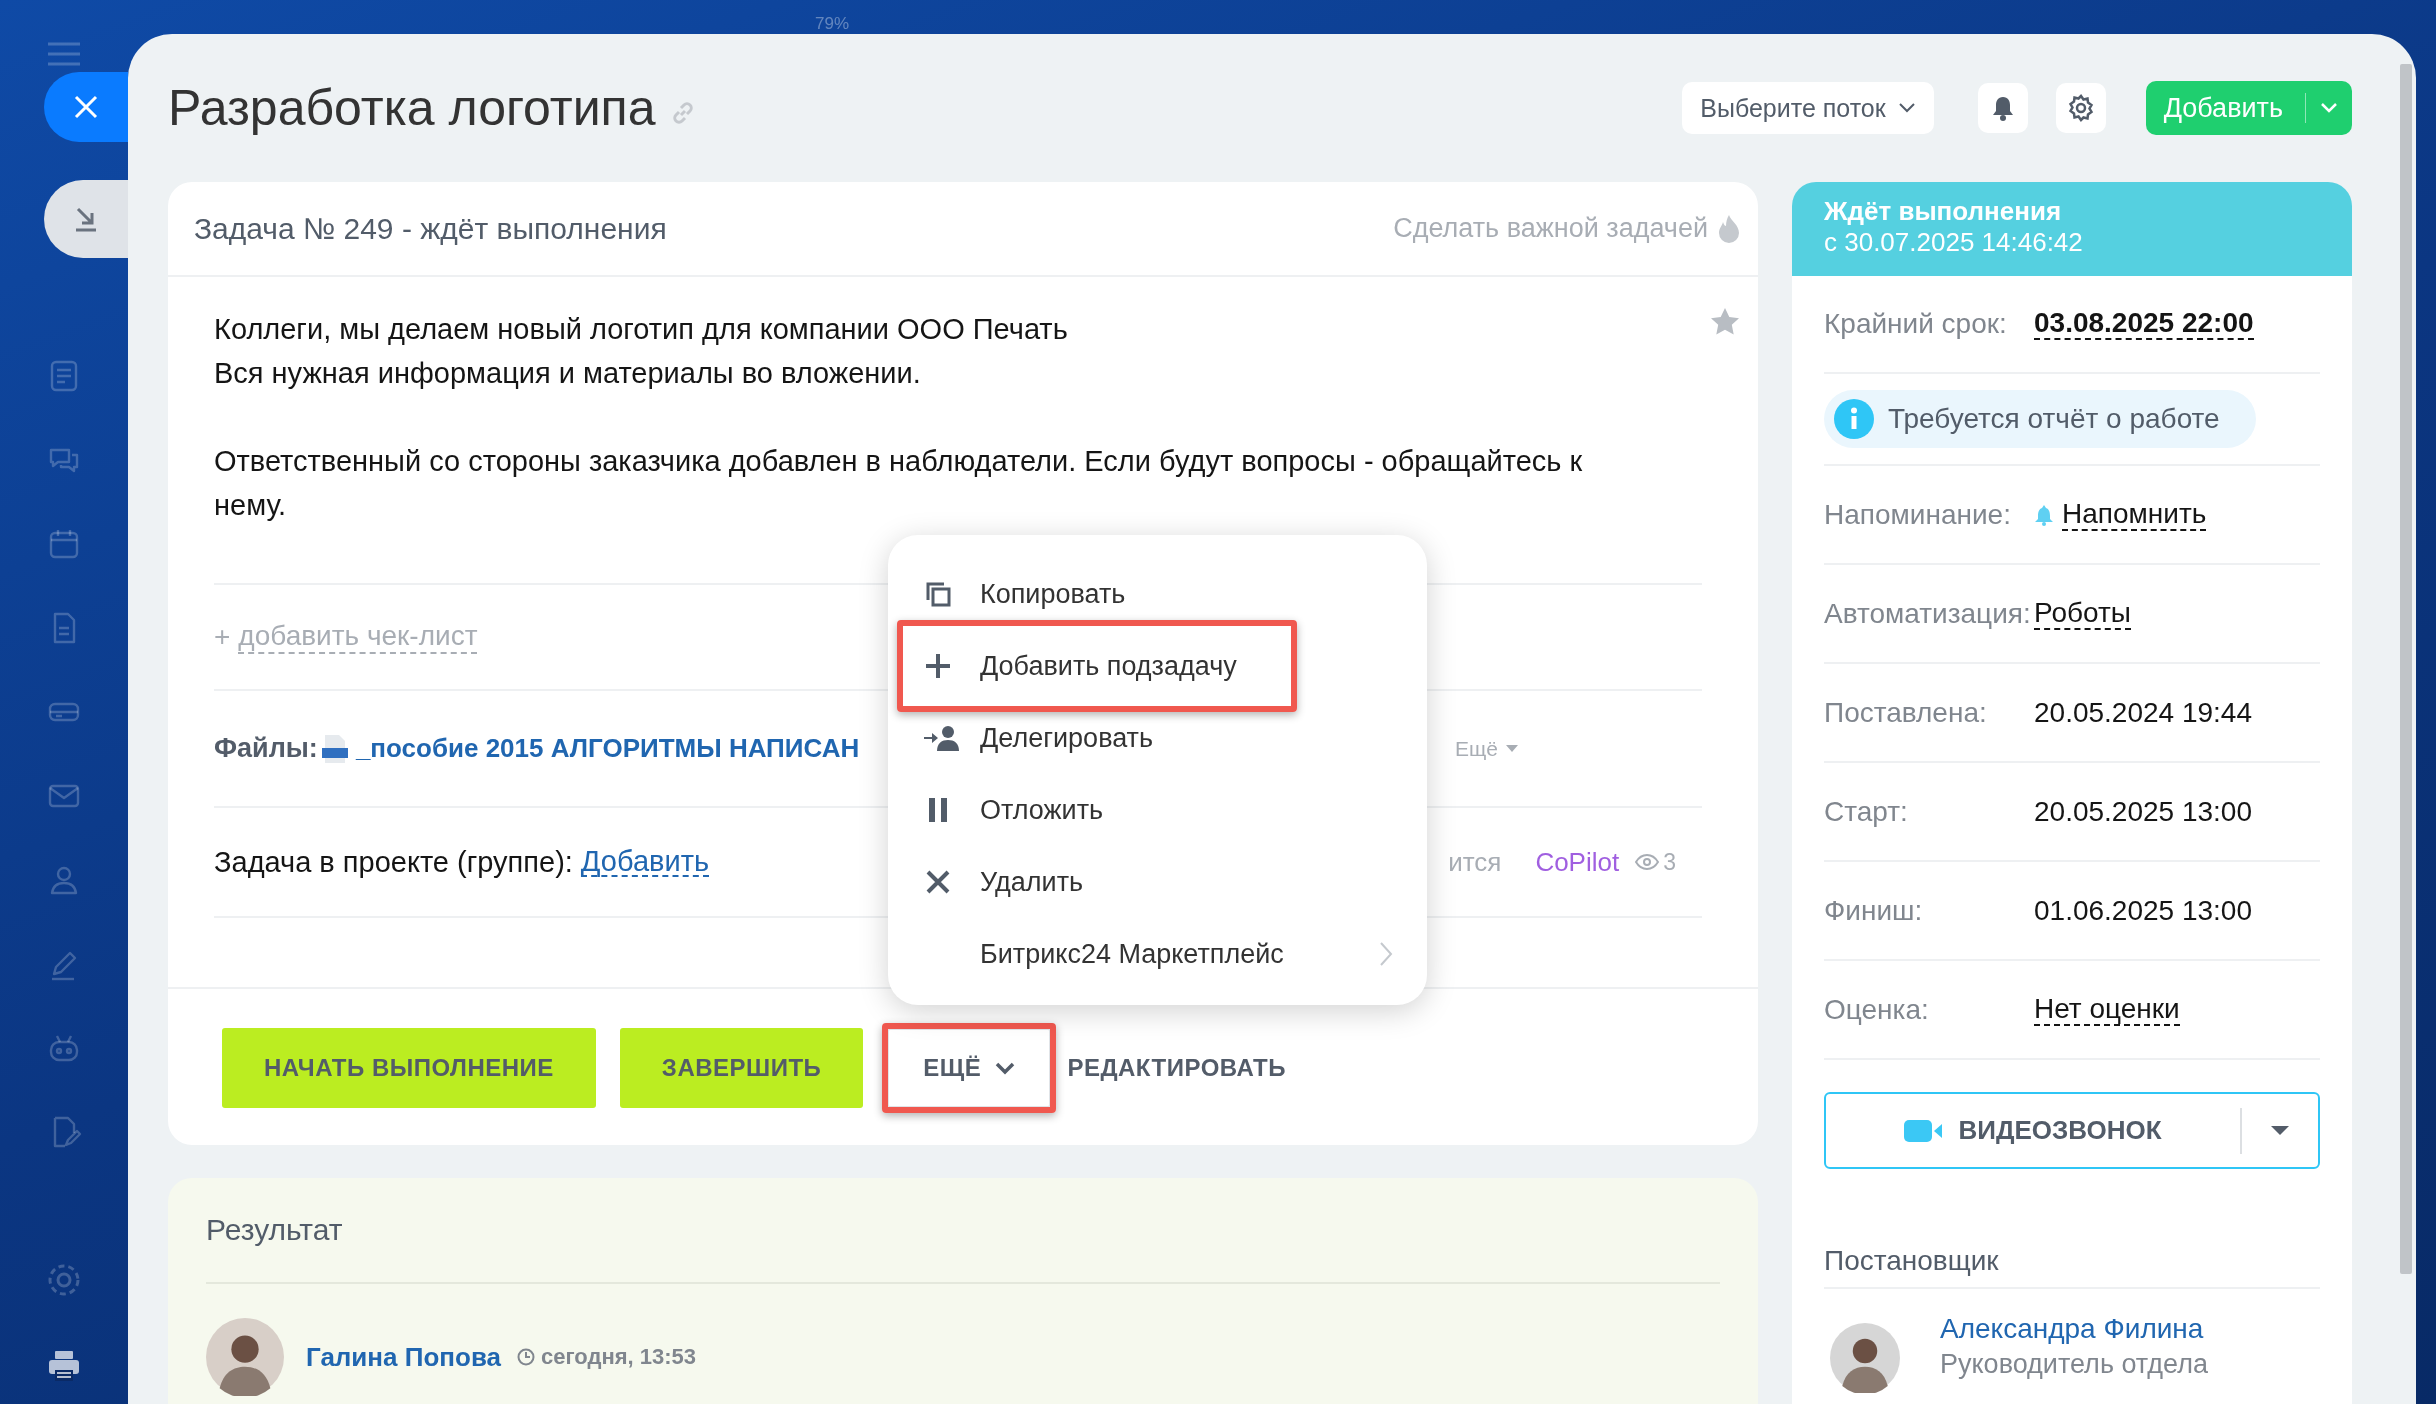  I want to click on detail-link: Нет оценки, so click(2107, 1009).